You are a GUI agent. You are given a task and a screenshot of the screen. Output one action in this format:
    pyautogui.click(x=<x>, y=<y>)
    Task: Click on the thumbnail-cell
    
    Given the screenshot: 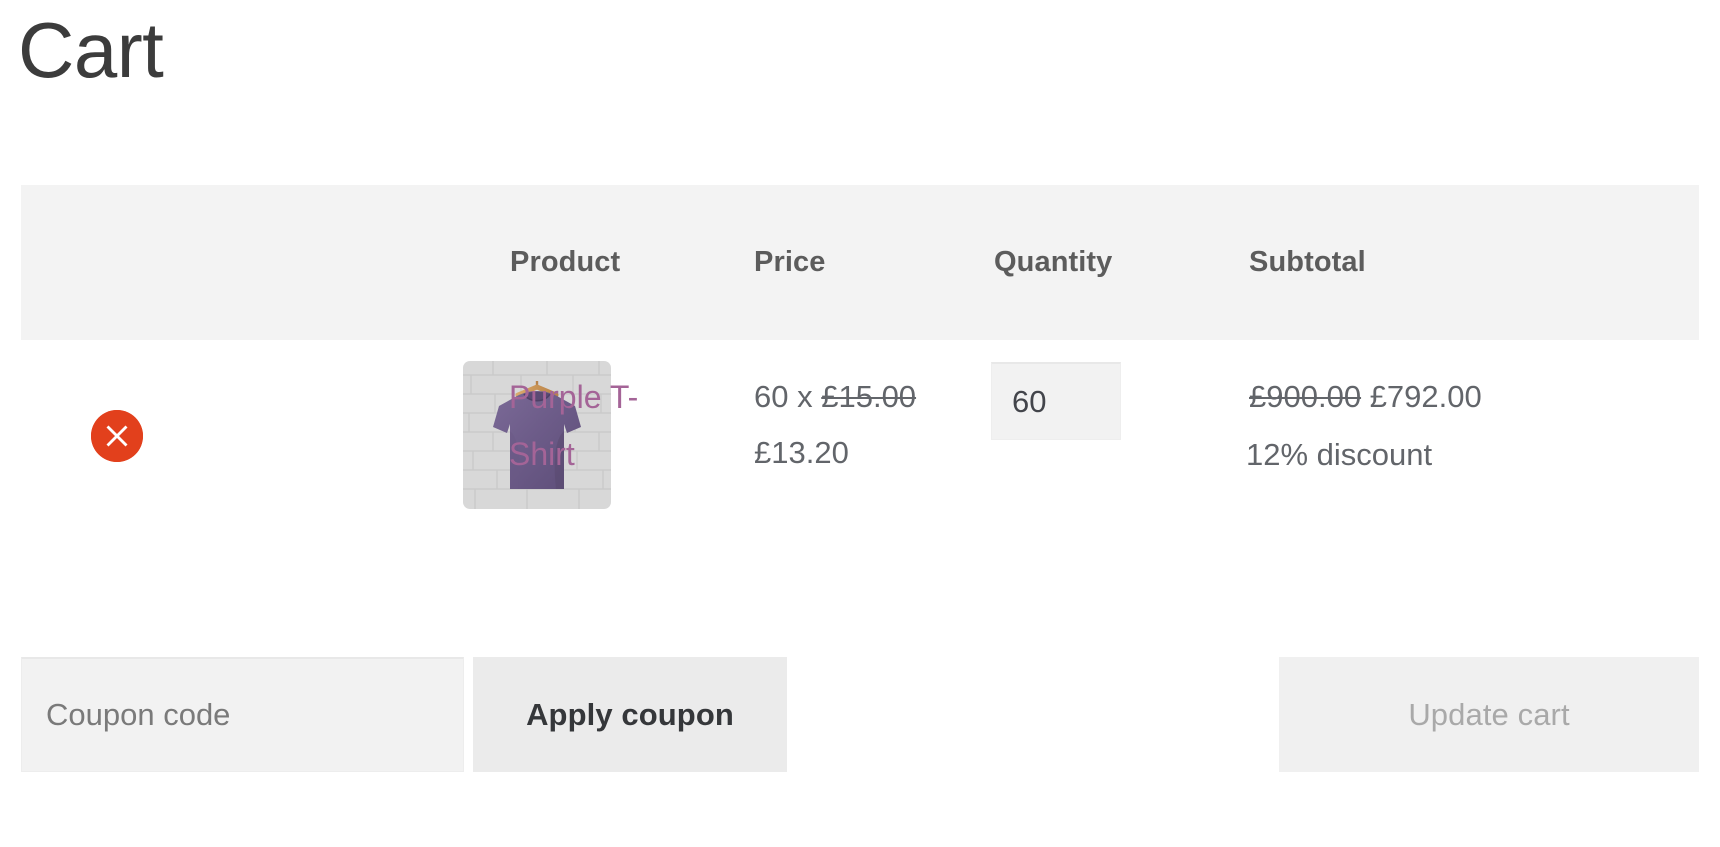 What is the action you would take?
    pyautogui.click(x=411, y=485)
    